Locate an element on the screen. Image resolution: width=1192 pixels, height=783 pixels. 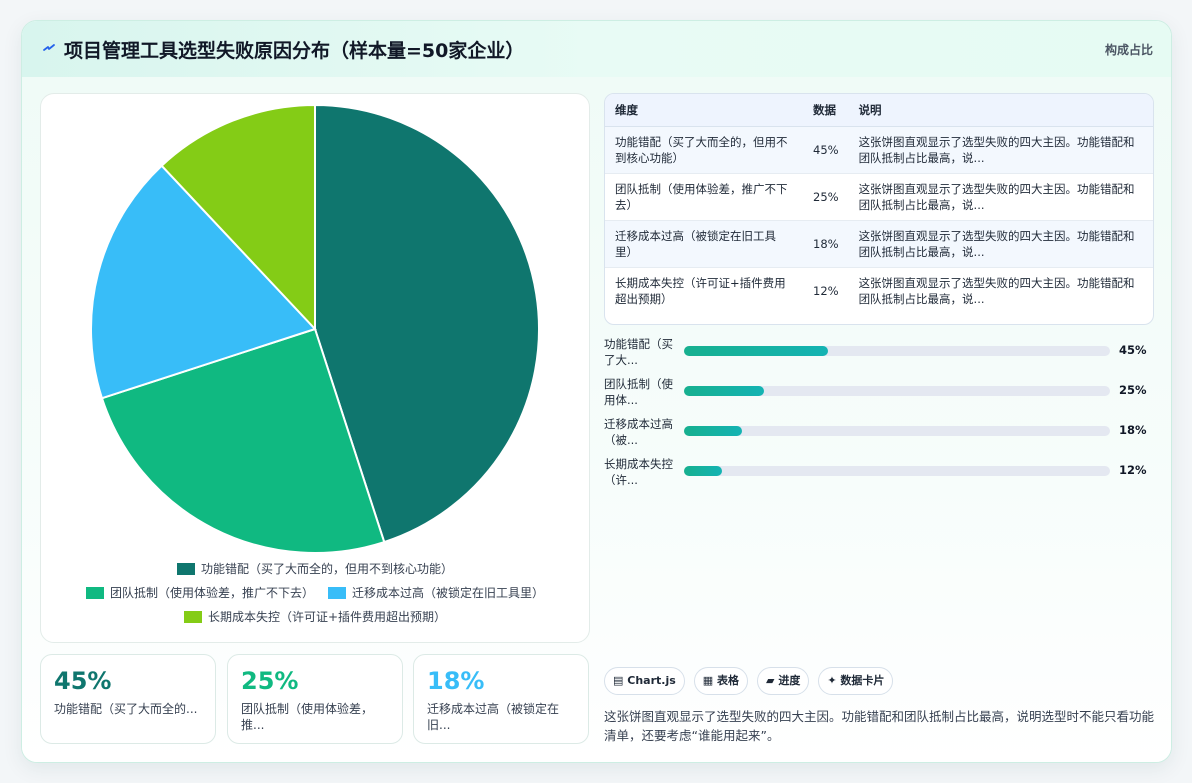
tag-progress: ▰ 进度 is located at coordinates (783, 681).